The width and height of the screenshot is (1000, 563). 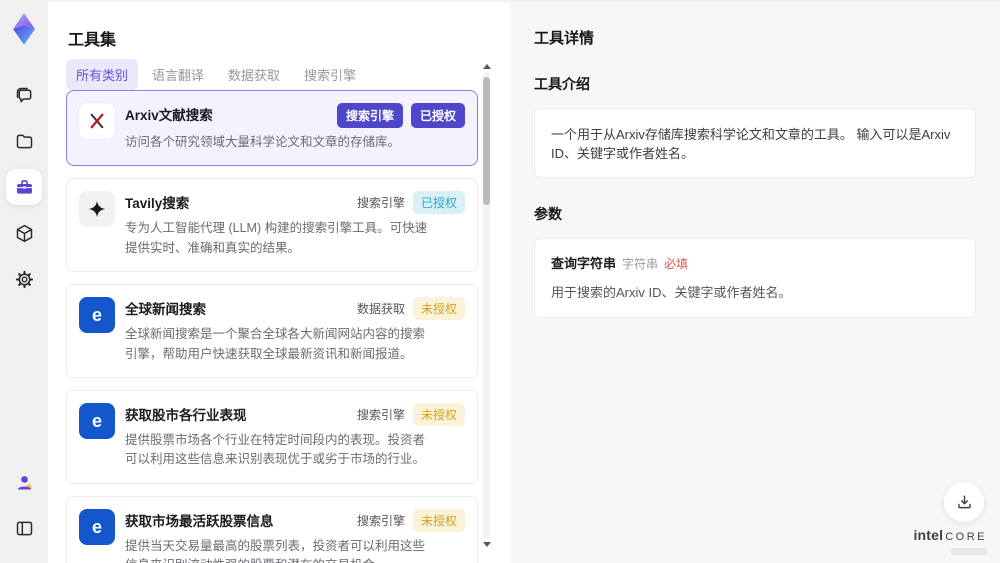 What do you see at coordinates (562, 84) in the screenshot?
I see `intro-heading: 工具介绍` at bounding box center [562, 84].